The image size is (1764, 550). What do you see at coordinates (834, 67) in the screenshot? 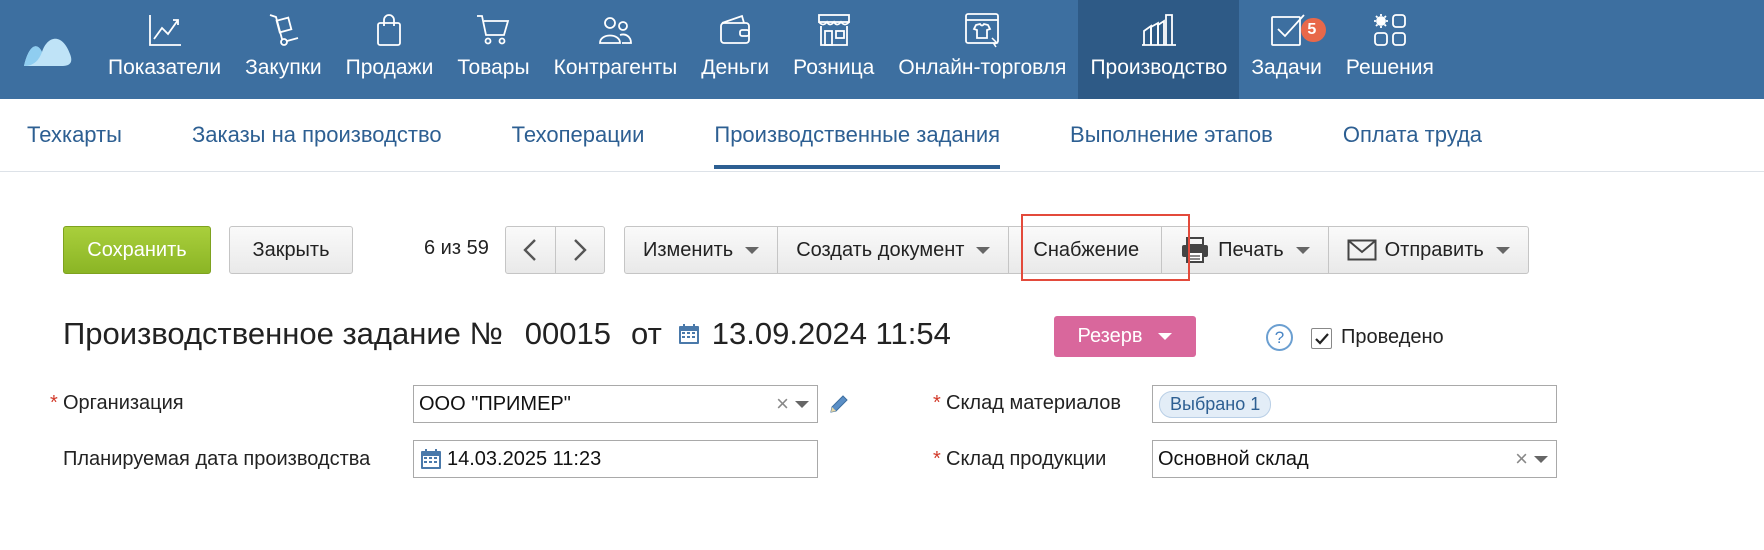
I see `nav-item-label: Розница` at bounding box center [834, 67].